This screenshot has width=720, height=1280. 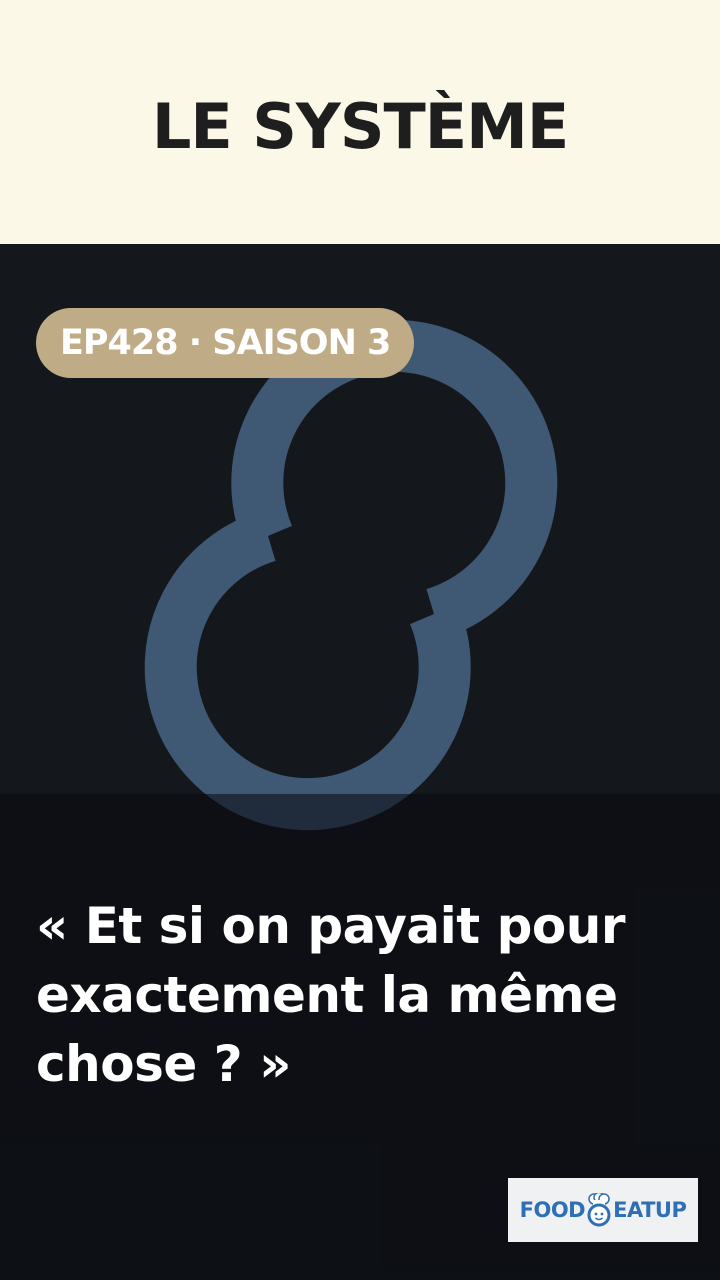 I want to click on brand-logo: FOOD EATUP, so click(x=603, y=1210).